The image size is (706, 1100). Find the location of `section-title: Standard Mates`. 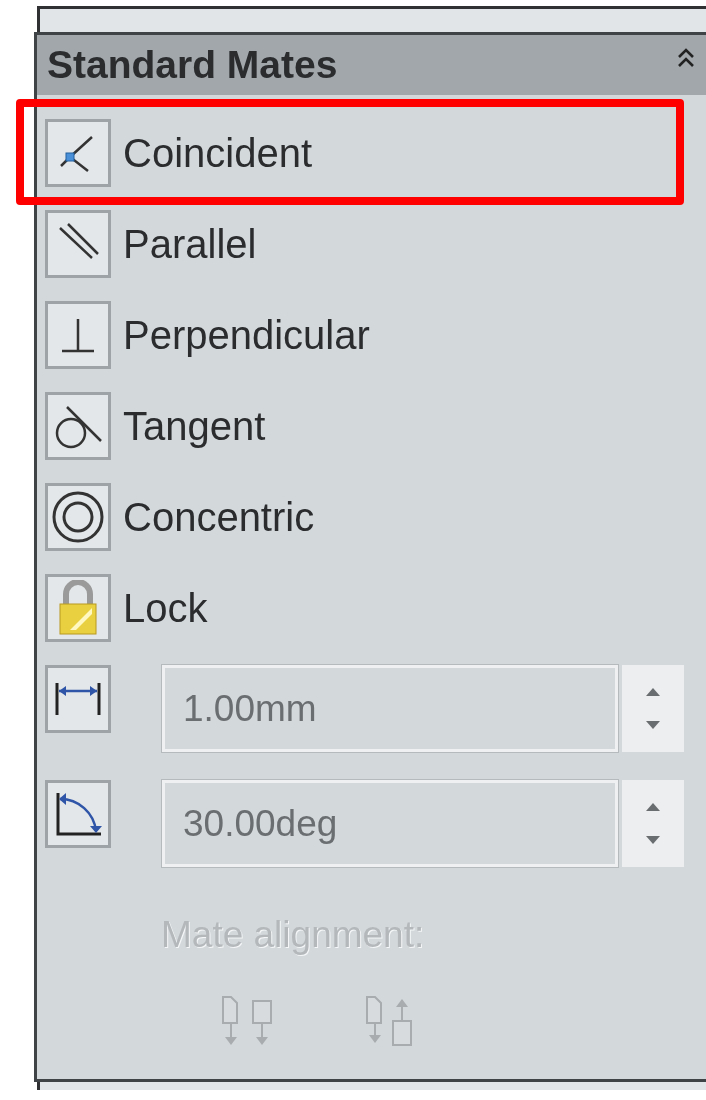

section-title: Standard Mates is located at coordinates (192, 64).